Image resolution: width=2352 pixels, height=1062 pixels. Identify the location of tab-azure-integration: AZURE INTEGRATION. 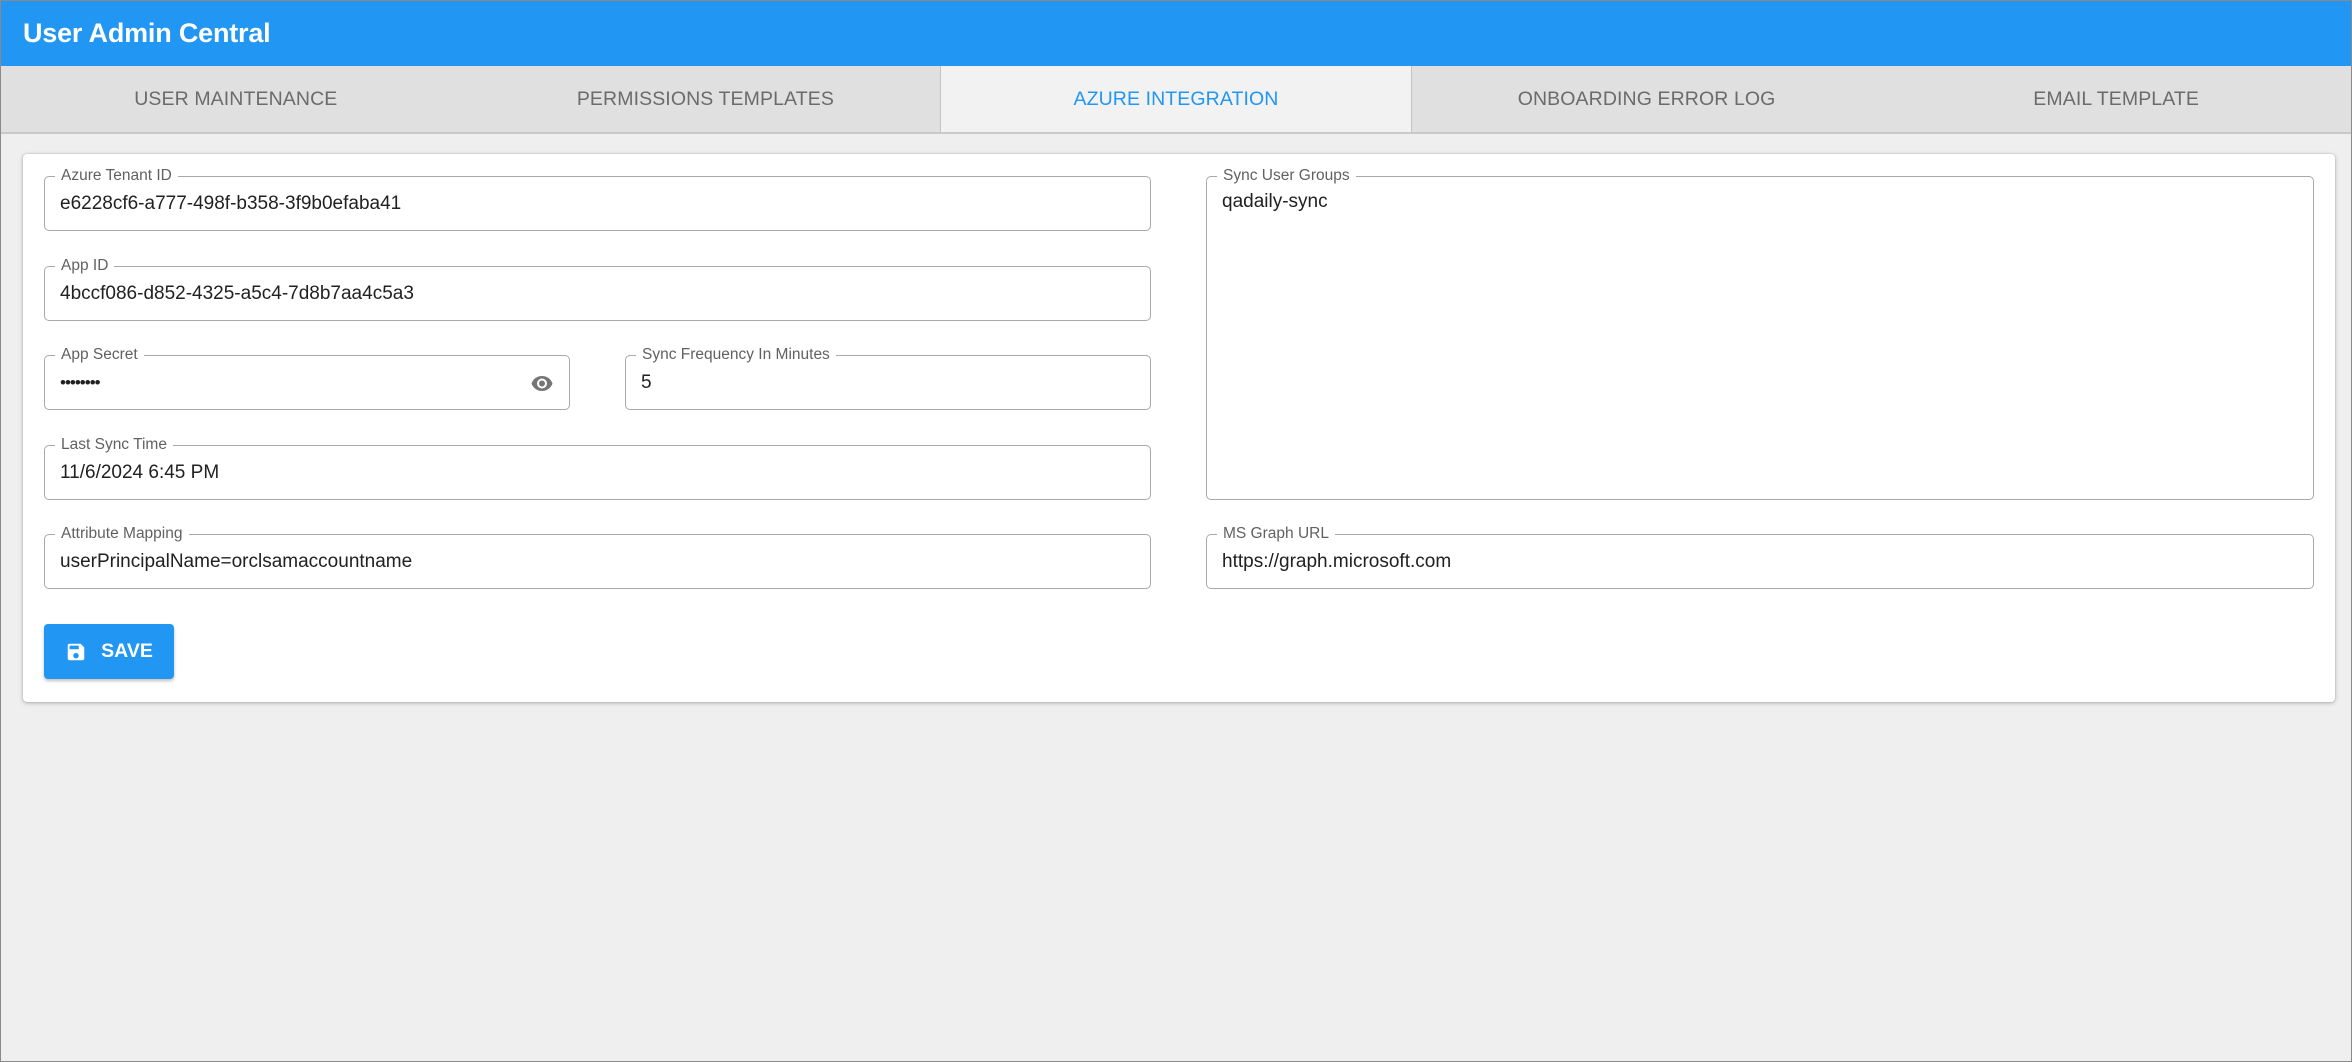
(1176, 99).